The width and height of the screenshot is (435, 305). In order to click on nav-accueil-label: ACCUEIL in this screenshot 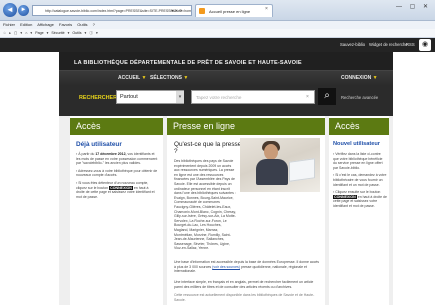, I will do `click(129, 78)`.